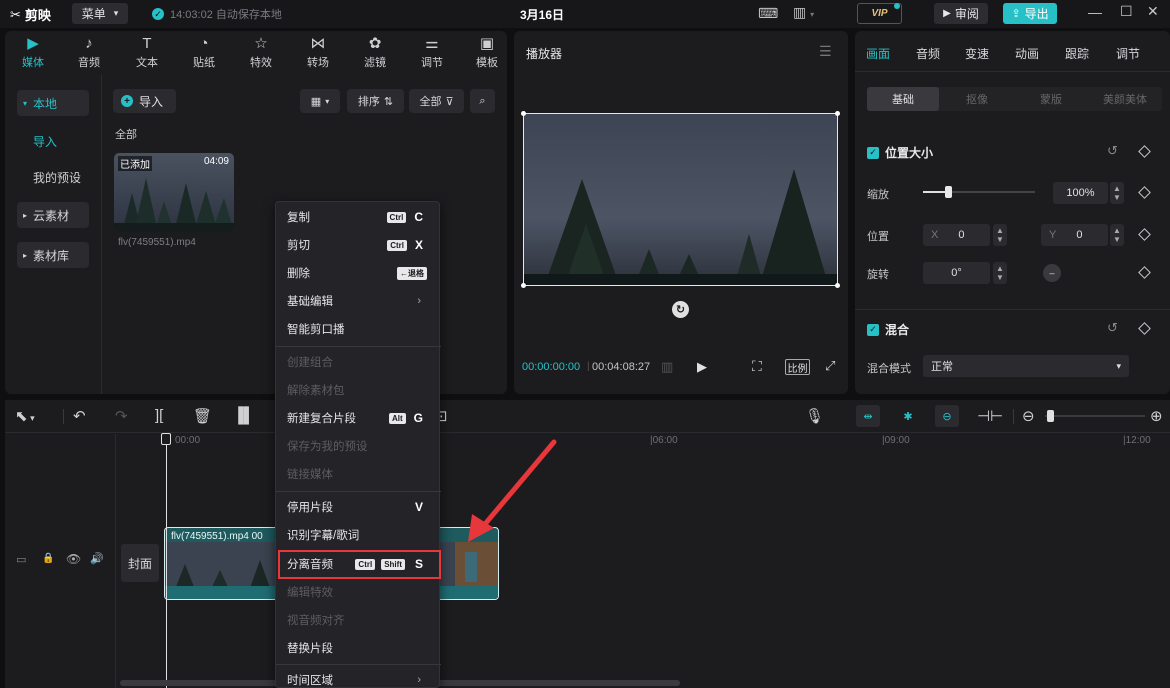  Describe the element at coordinates (358, 677) in the screenshot. I see `menu-item-time-range: 时间区域 ›` at that location.